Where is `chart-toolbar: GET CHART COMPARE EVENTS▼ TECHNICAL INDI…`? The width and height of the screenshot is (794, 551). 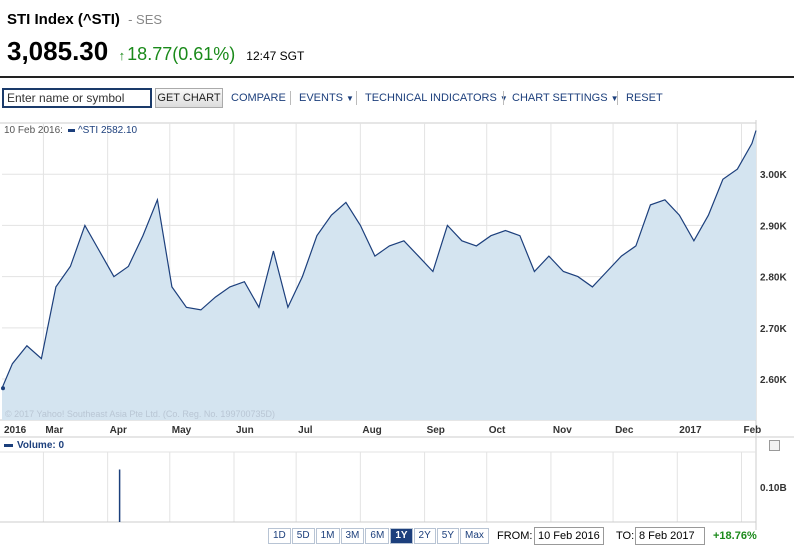
chart-toolbar: GET CHART COMPARE EVENTS▼ TECHNICAL INDI… is located at coordinates (397, 98).